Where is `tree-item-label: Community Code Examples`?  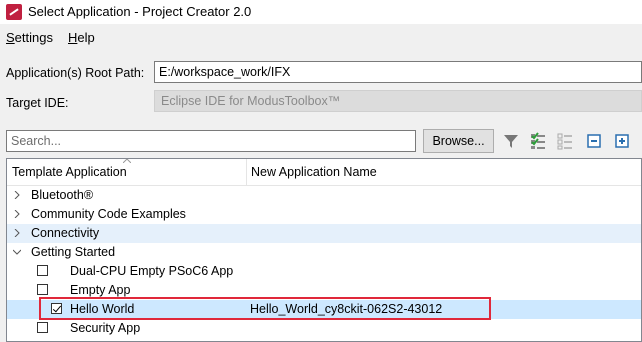
tree-item-label: Community Code Examples is located at coordinates (108, 214).